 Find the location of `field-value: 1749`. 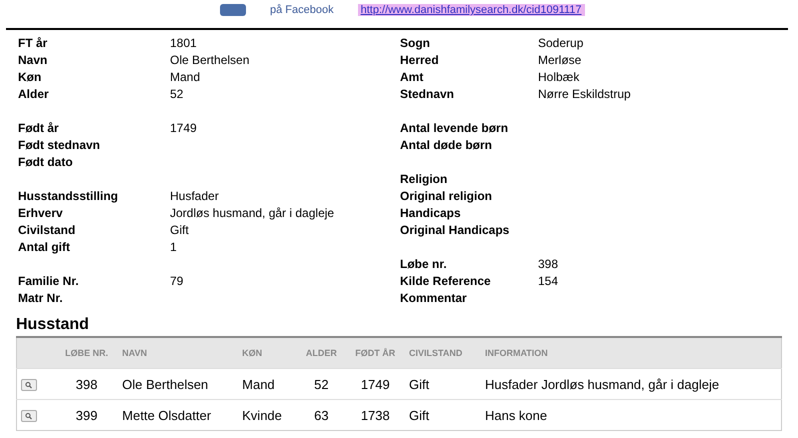

field-value: 1749 is located at coordinates (183, 127).